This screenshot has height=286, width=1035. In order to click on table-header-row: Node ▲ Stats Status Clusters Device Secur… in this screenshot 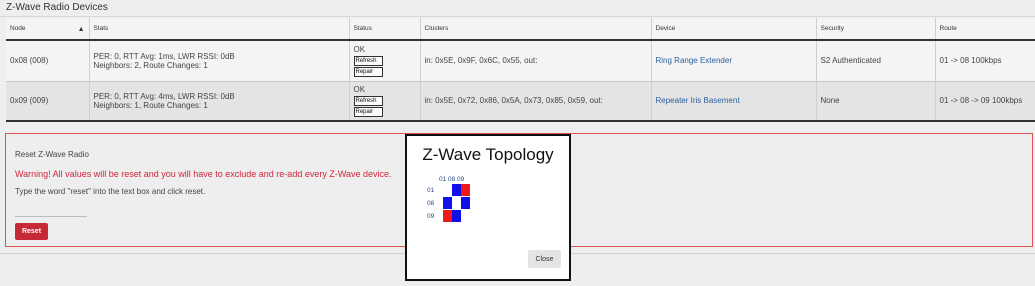, I will do `click(520, 29)`.